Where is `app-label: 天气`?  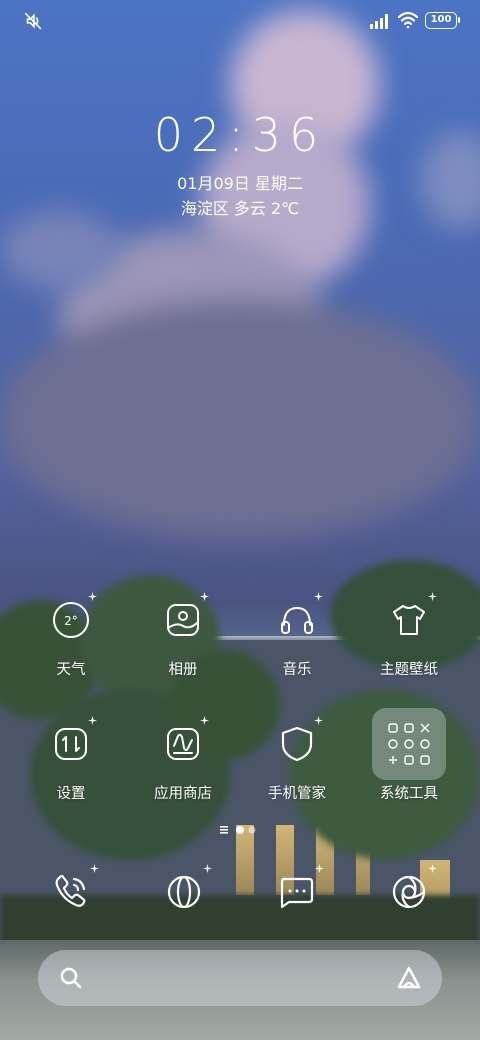 app-label: 天气 is located at coordinates (71, 670).